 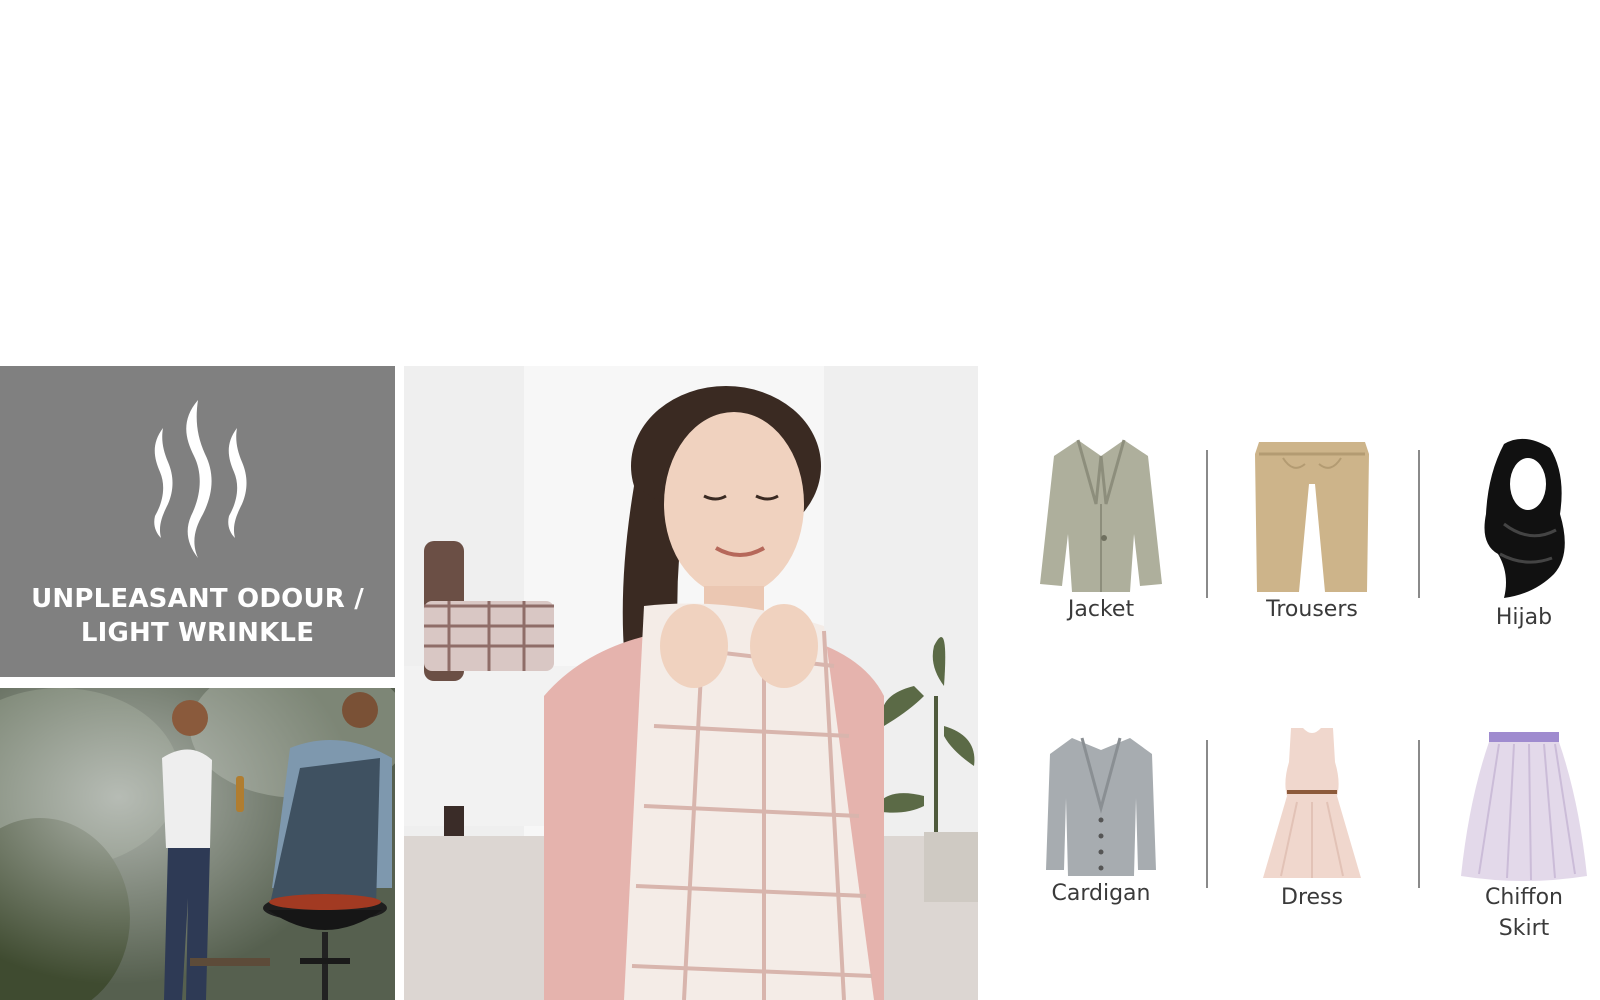 I want to click on steam-waves-icon, so click(x=200, y=479).